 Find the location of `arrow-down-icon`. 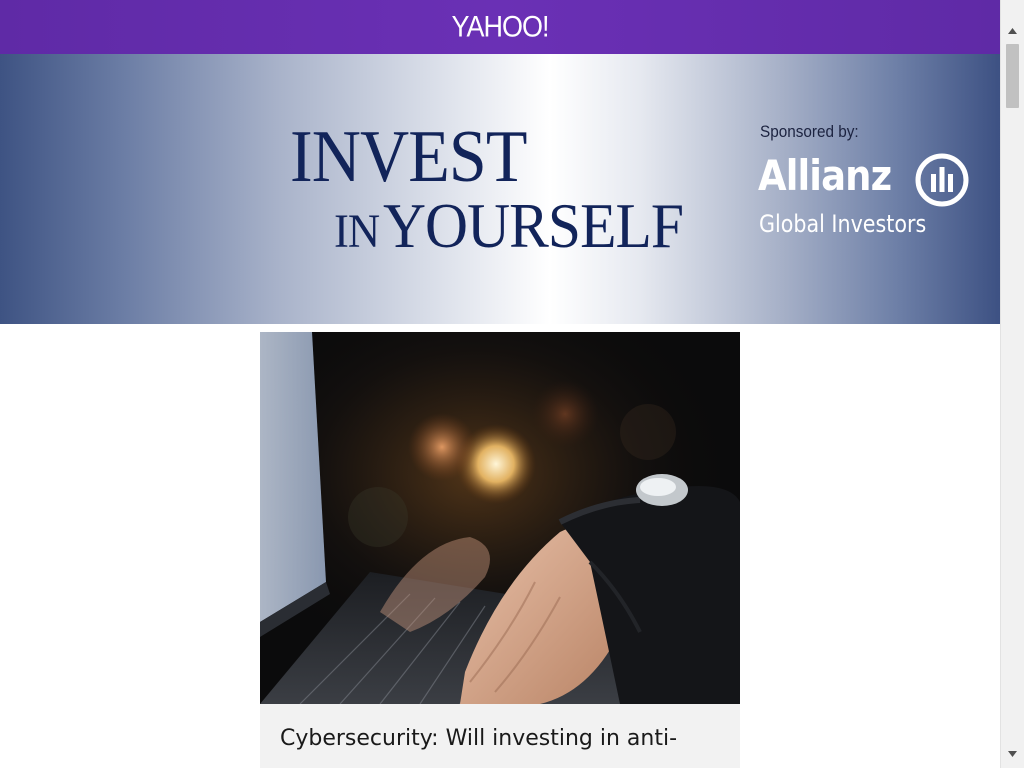

arrow-down-icon is located at coordinates (1012, 753).